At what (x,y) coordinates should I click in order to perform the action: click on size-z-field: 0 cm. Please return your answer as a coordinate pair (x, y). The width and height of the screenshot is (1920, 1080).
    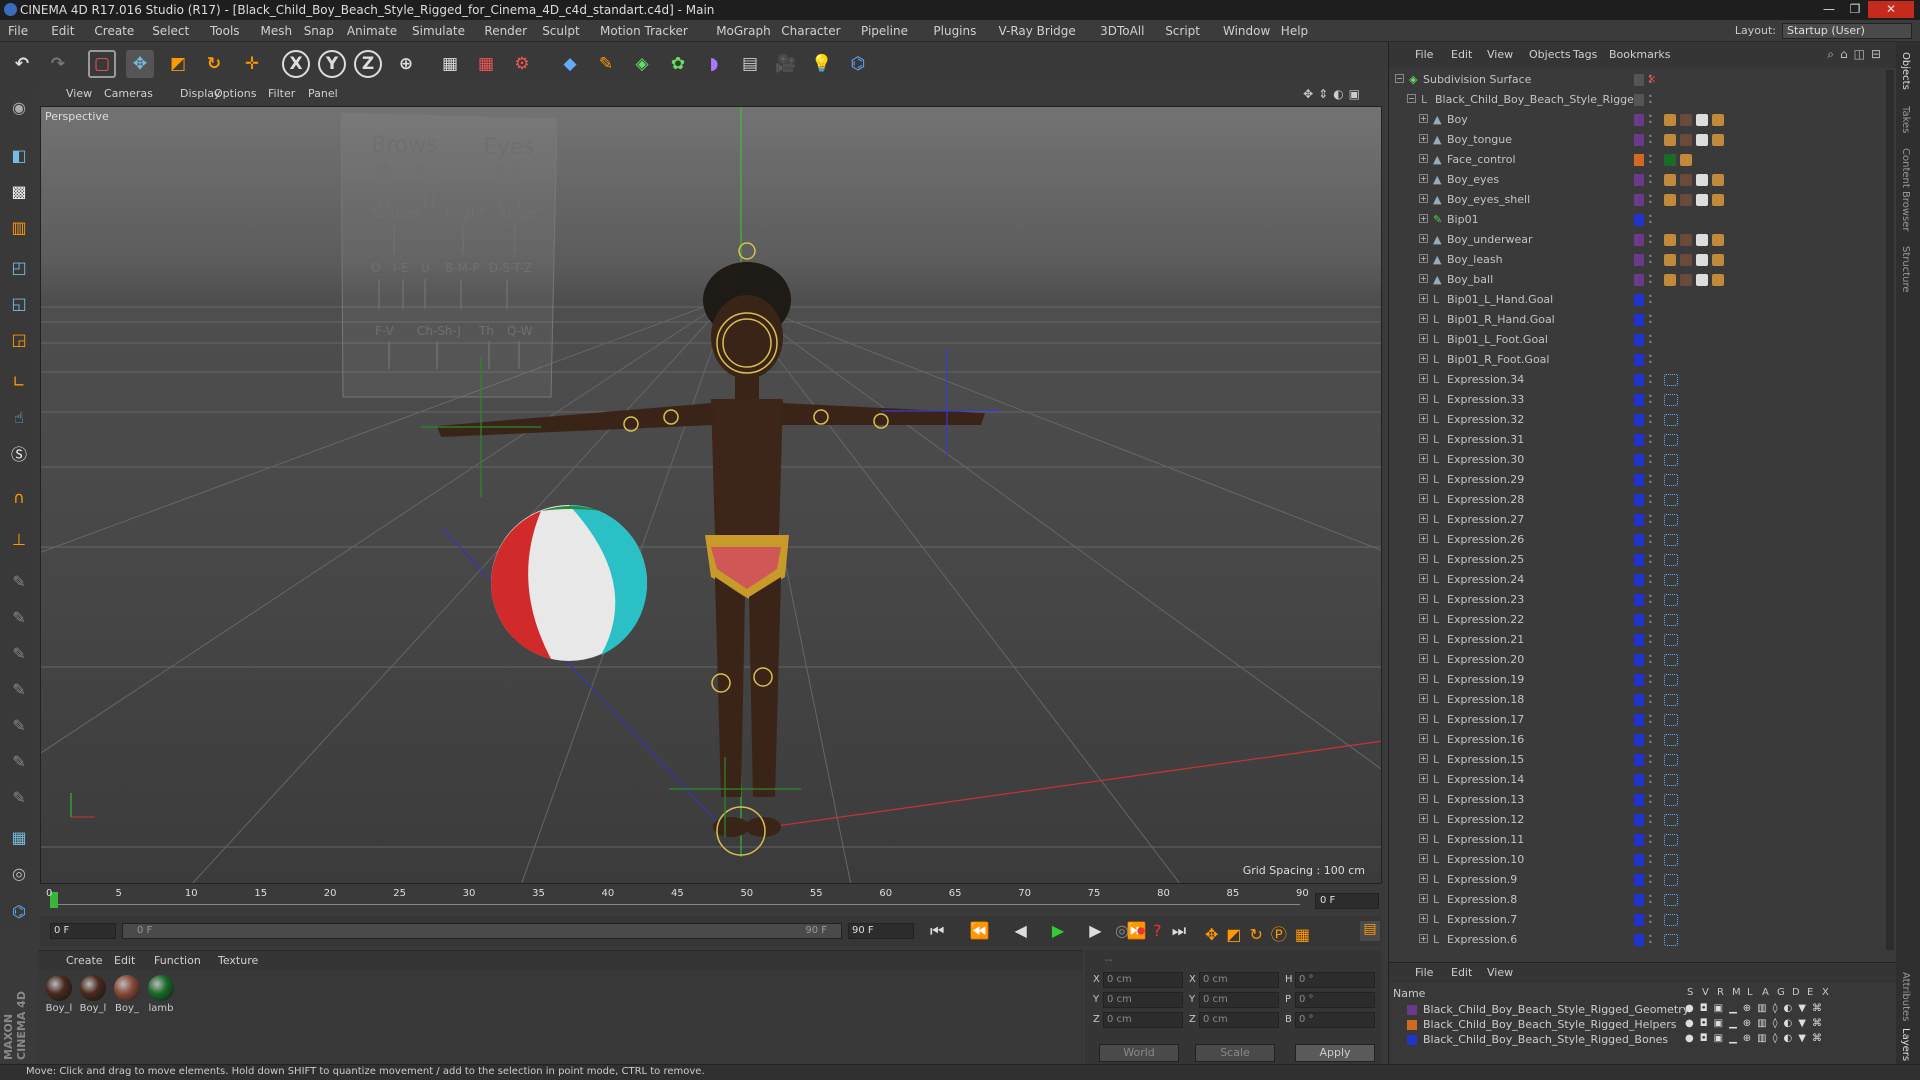
    Looking at the image, I should click on (1239, 1020).